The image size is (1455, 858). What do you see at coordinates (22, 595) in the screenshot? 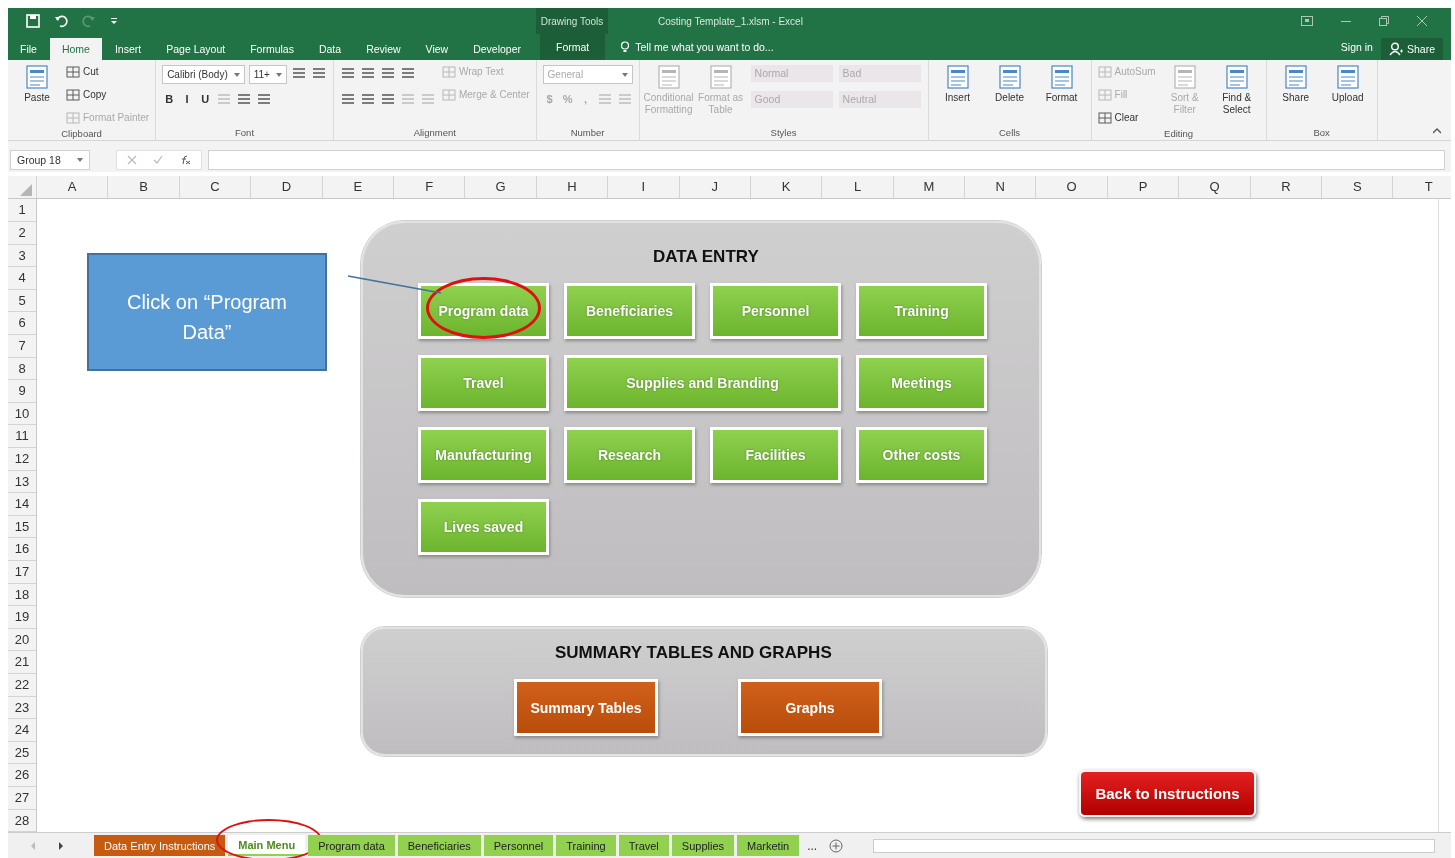
I see `row-header: 18` at bounding box center [22, 595].